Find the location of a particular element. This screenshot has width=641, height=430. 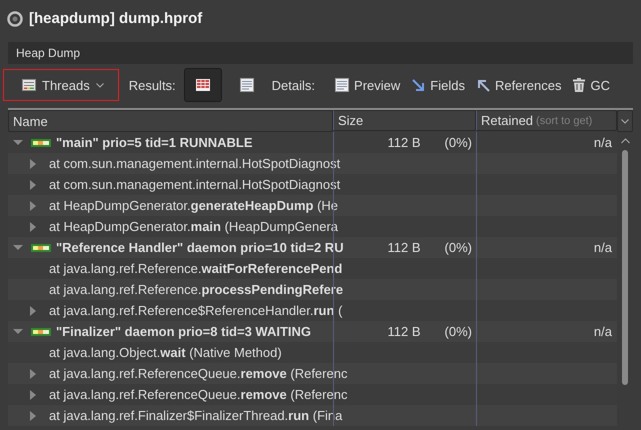

gc-button: GC is located at coordinates (591, 85).